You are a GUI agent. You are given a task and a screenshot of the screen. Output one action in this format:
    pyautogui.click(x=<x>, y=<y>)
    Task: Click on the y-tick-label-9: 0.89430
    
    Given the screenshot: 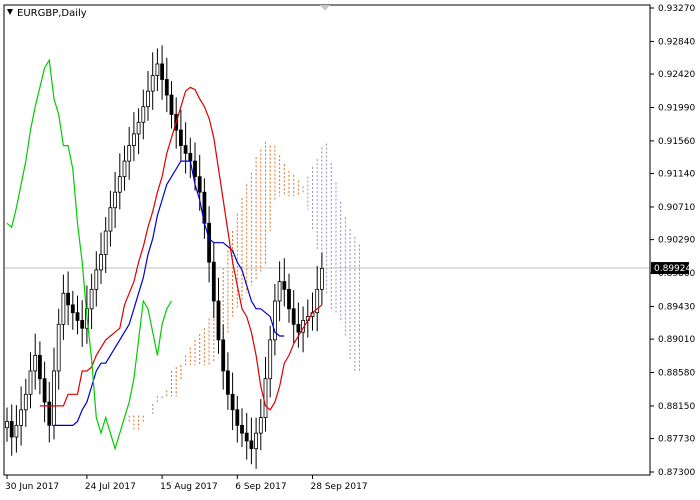 What is the action you would take?
    pyautogui.click(x=676, y=307)
    